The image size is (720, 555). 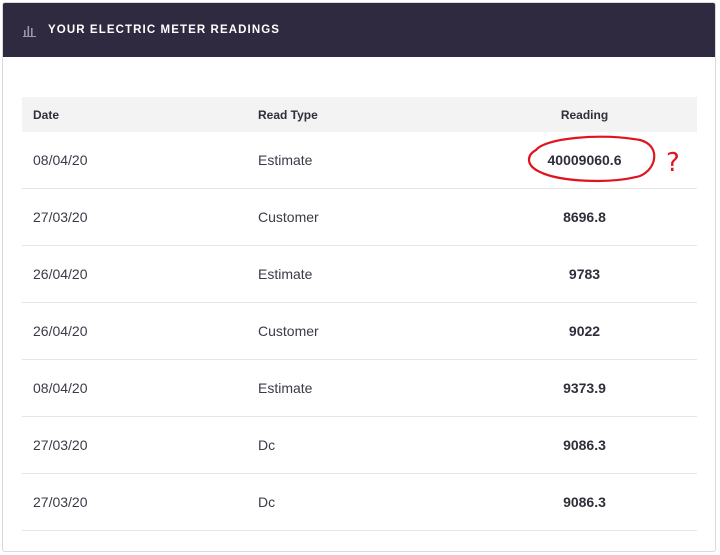 I want to click on cell-reading: 9783, so click(x=584, y=274).